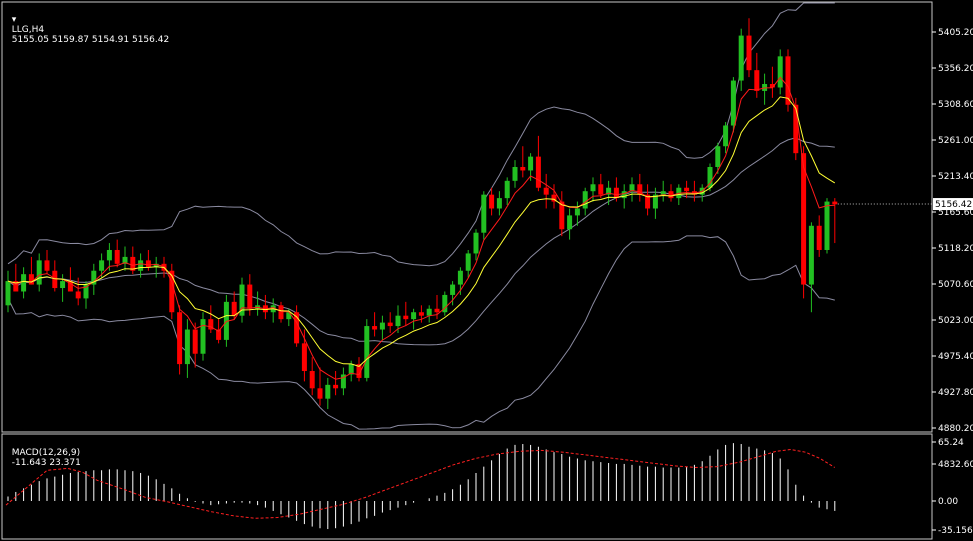  I want to click on macd-values: -11.643 23.371, so click(46, 463).